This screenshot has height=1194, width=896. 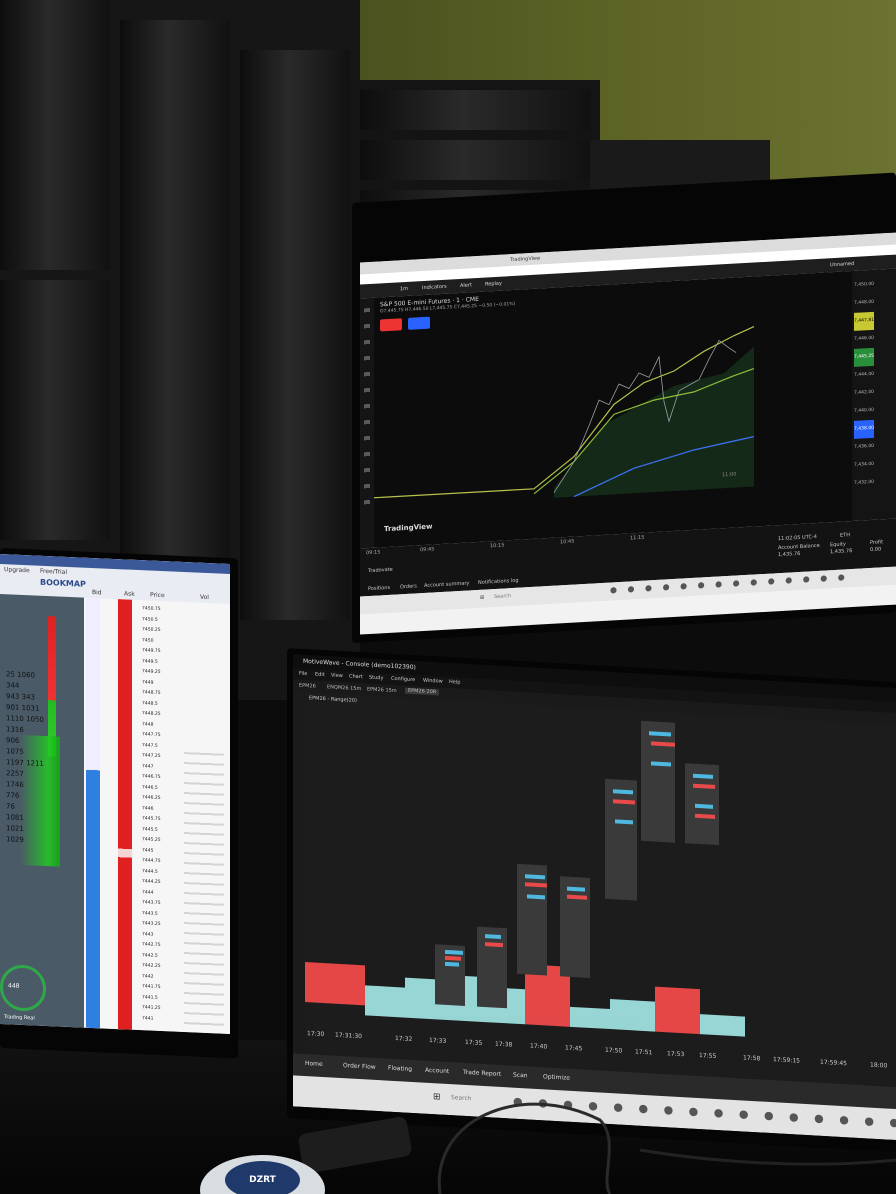 I want to click on column-header-bid: Bid, so click(x=97, y=593).